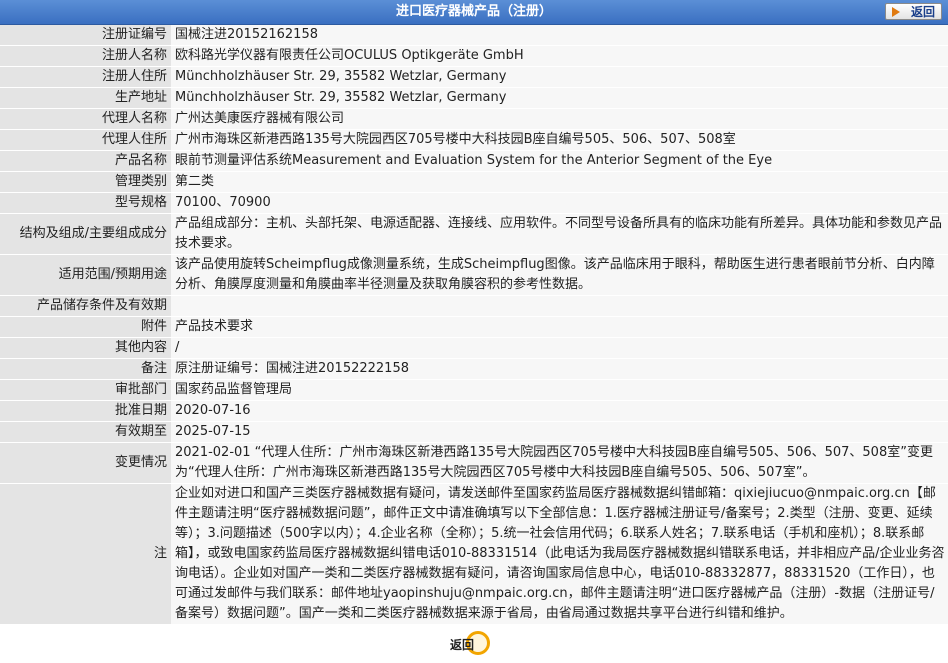 The image size is (948, 663). What do you see at coordinates (85, 411) in the screenshot?
I see `field-label: 批准日期` at bounding box center [85, 411].